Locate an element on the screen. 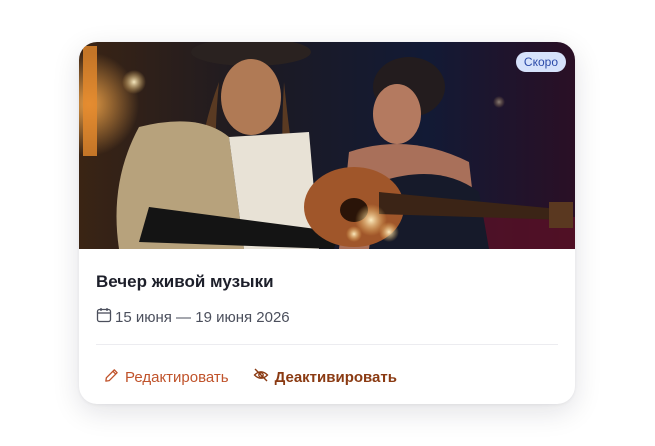 The image size is (655, 446). event-title: Вечер живой музыки is located at coordinates (185, 281).